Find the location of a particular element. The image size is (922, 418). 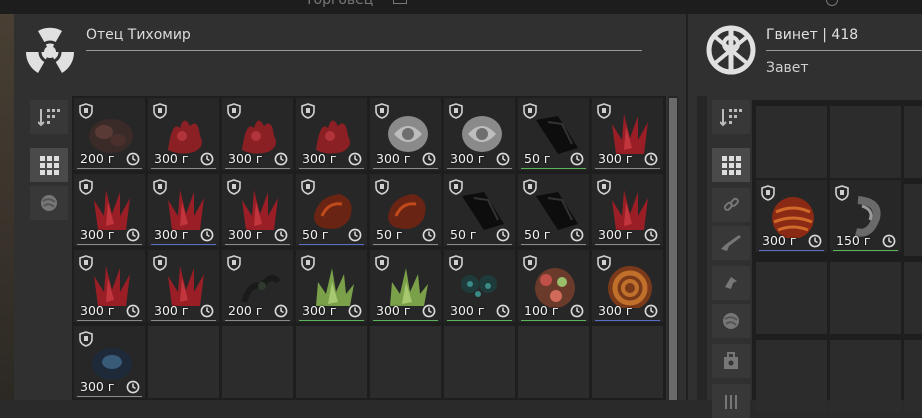

top-checkbox is located at coordinates (400, 2).